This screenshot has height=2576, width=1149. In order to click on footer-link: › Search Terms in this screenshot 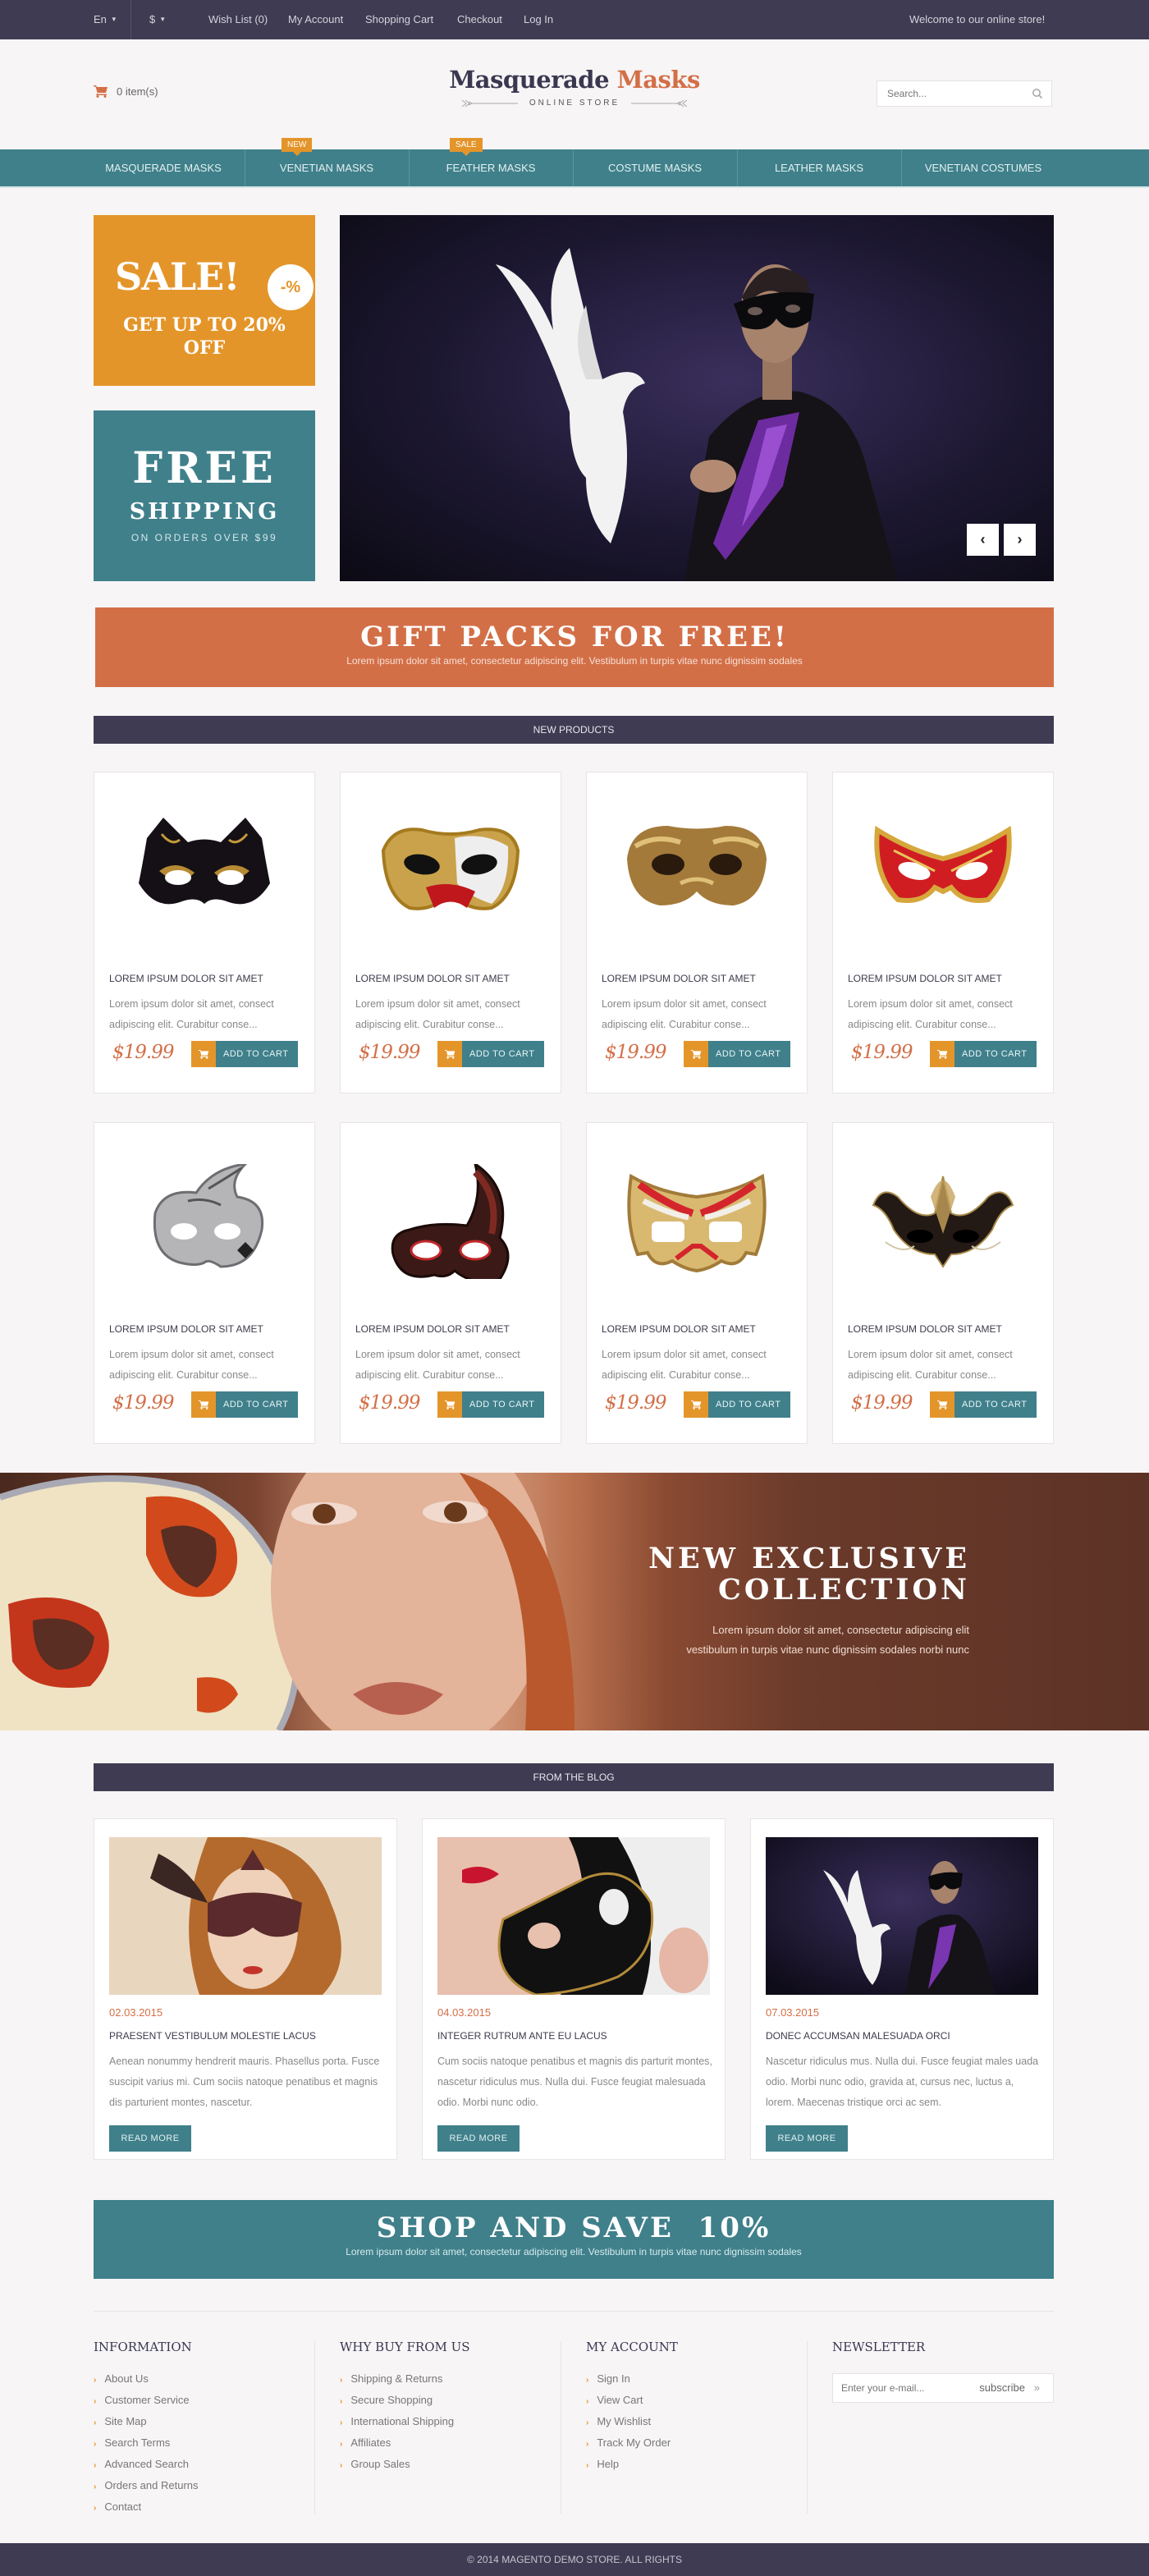, I will do `click(204, 2446)`.